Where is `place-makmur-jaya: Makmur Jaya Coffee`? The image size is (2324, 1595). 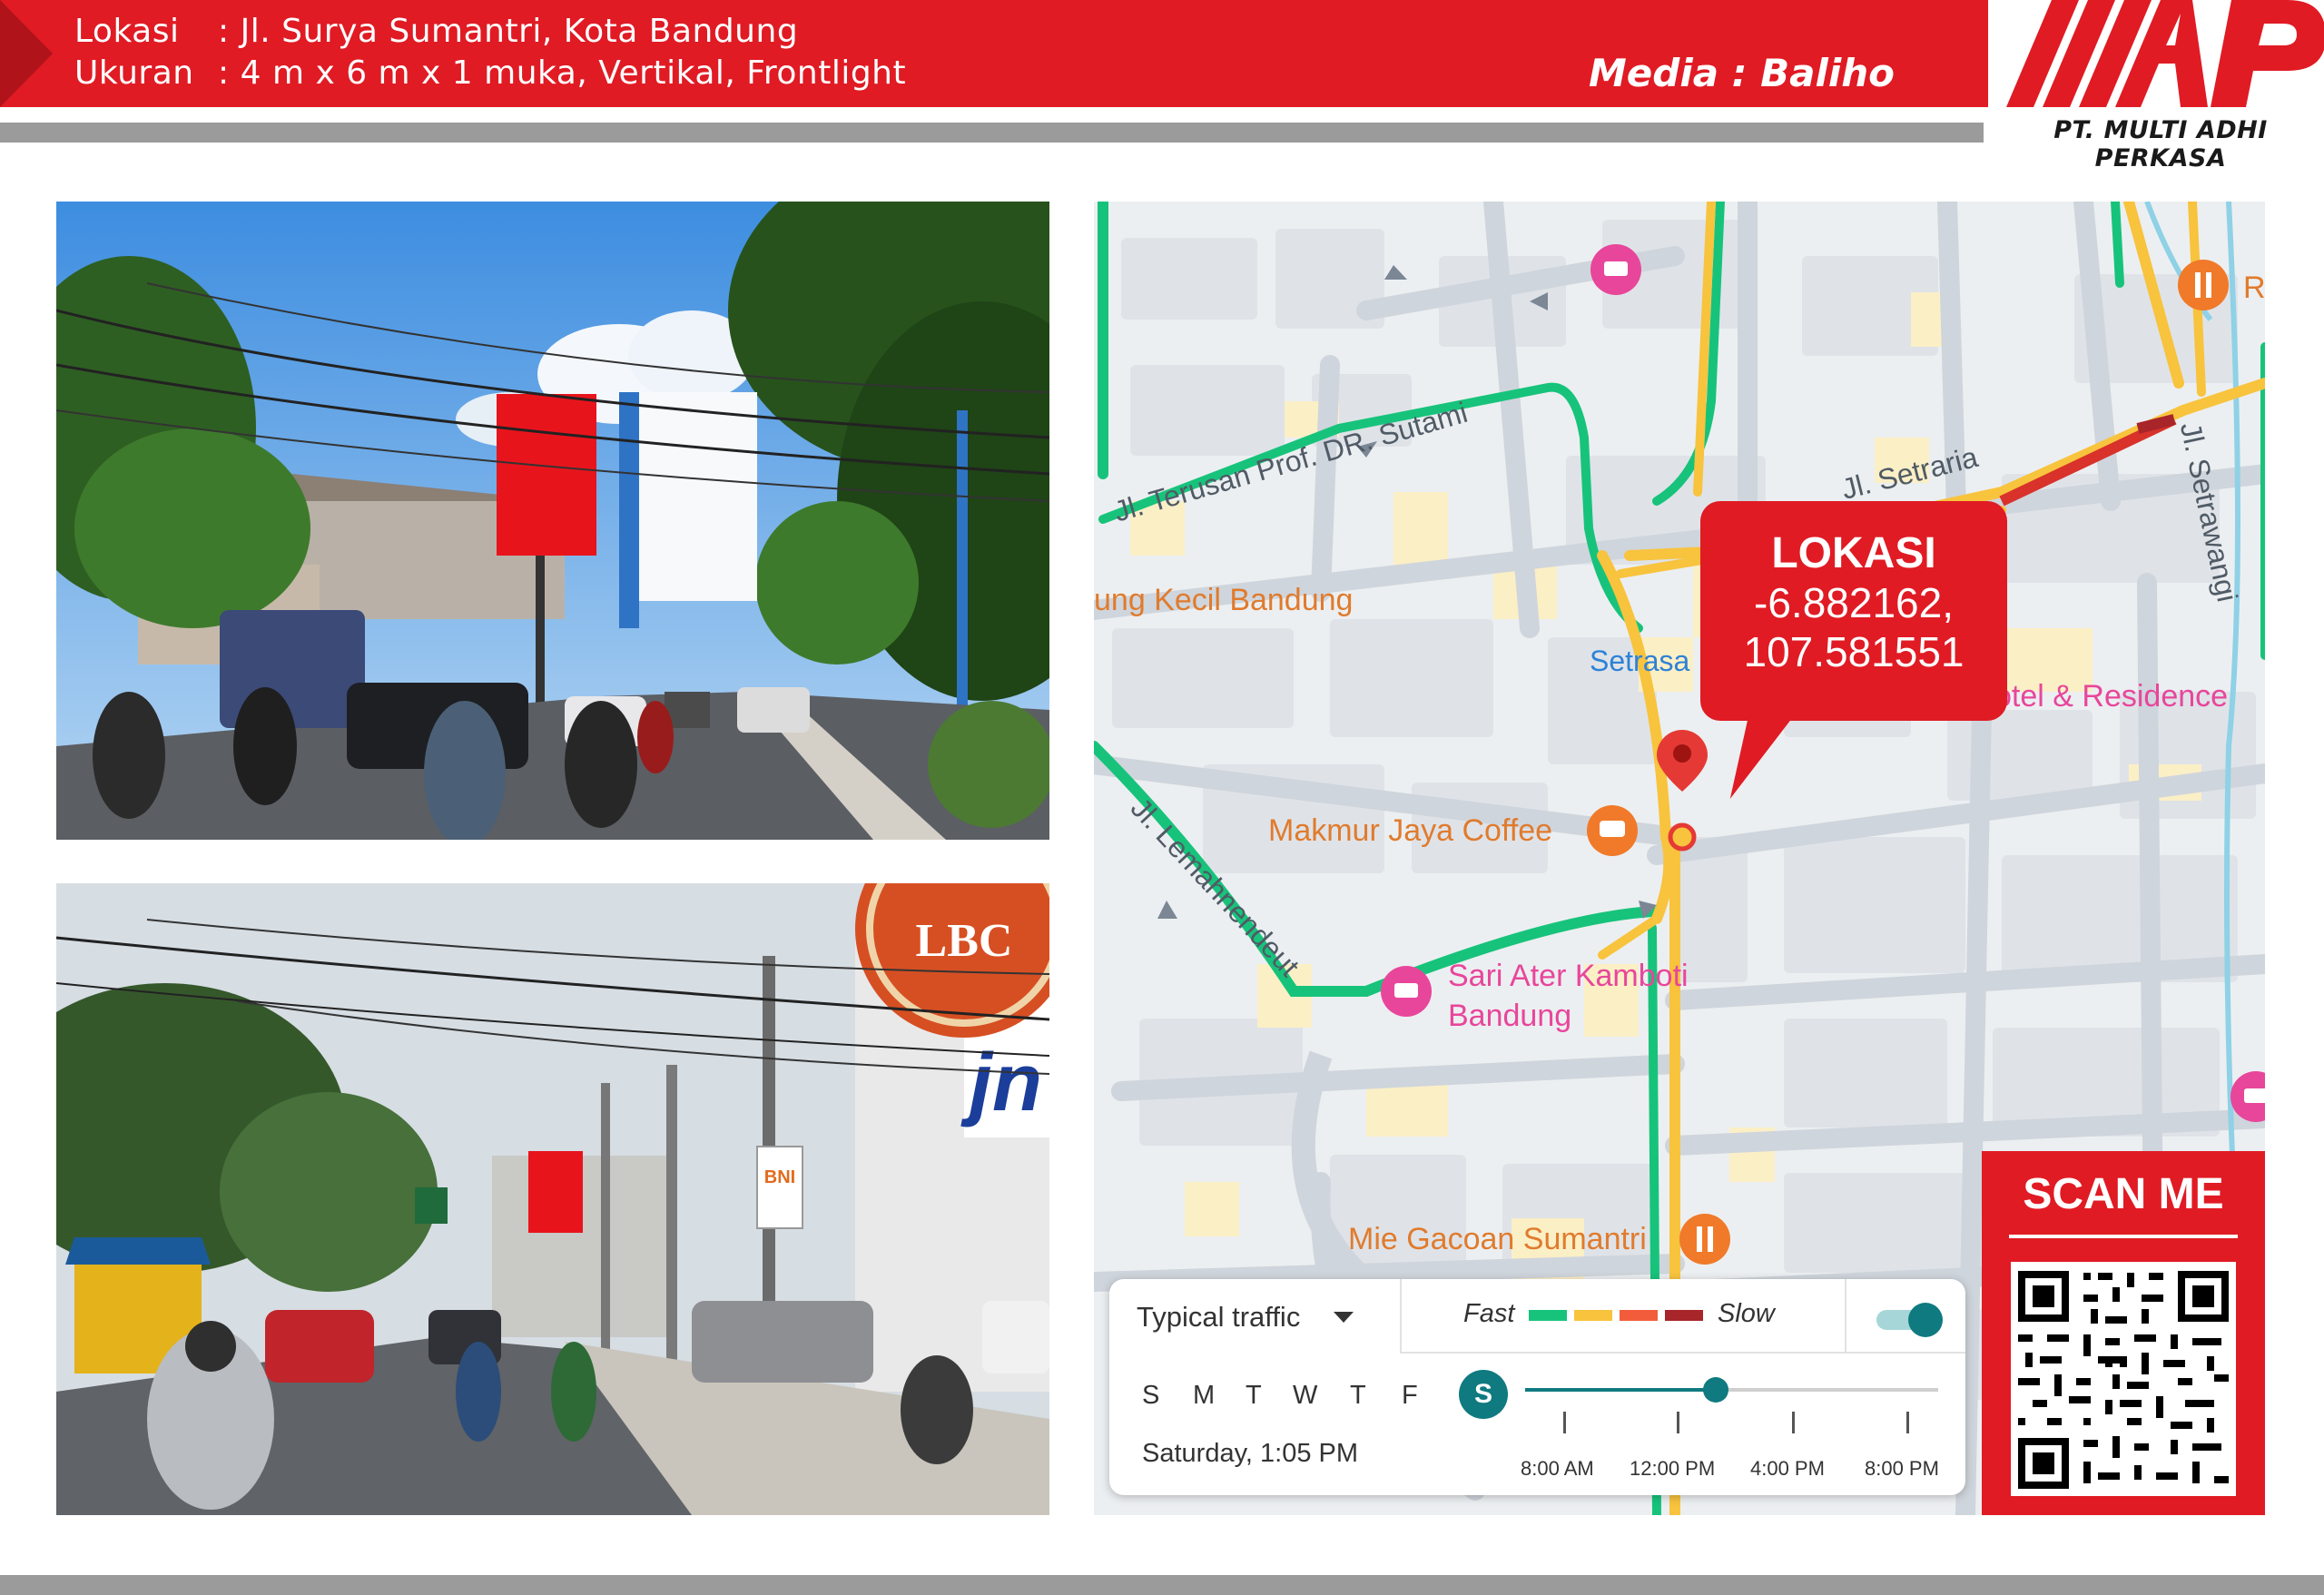
place-makmur-jaya: Makmur Jaya Coffee is located at coordinates (1410, 831).